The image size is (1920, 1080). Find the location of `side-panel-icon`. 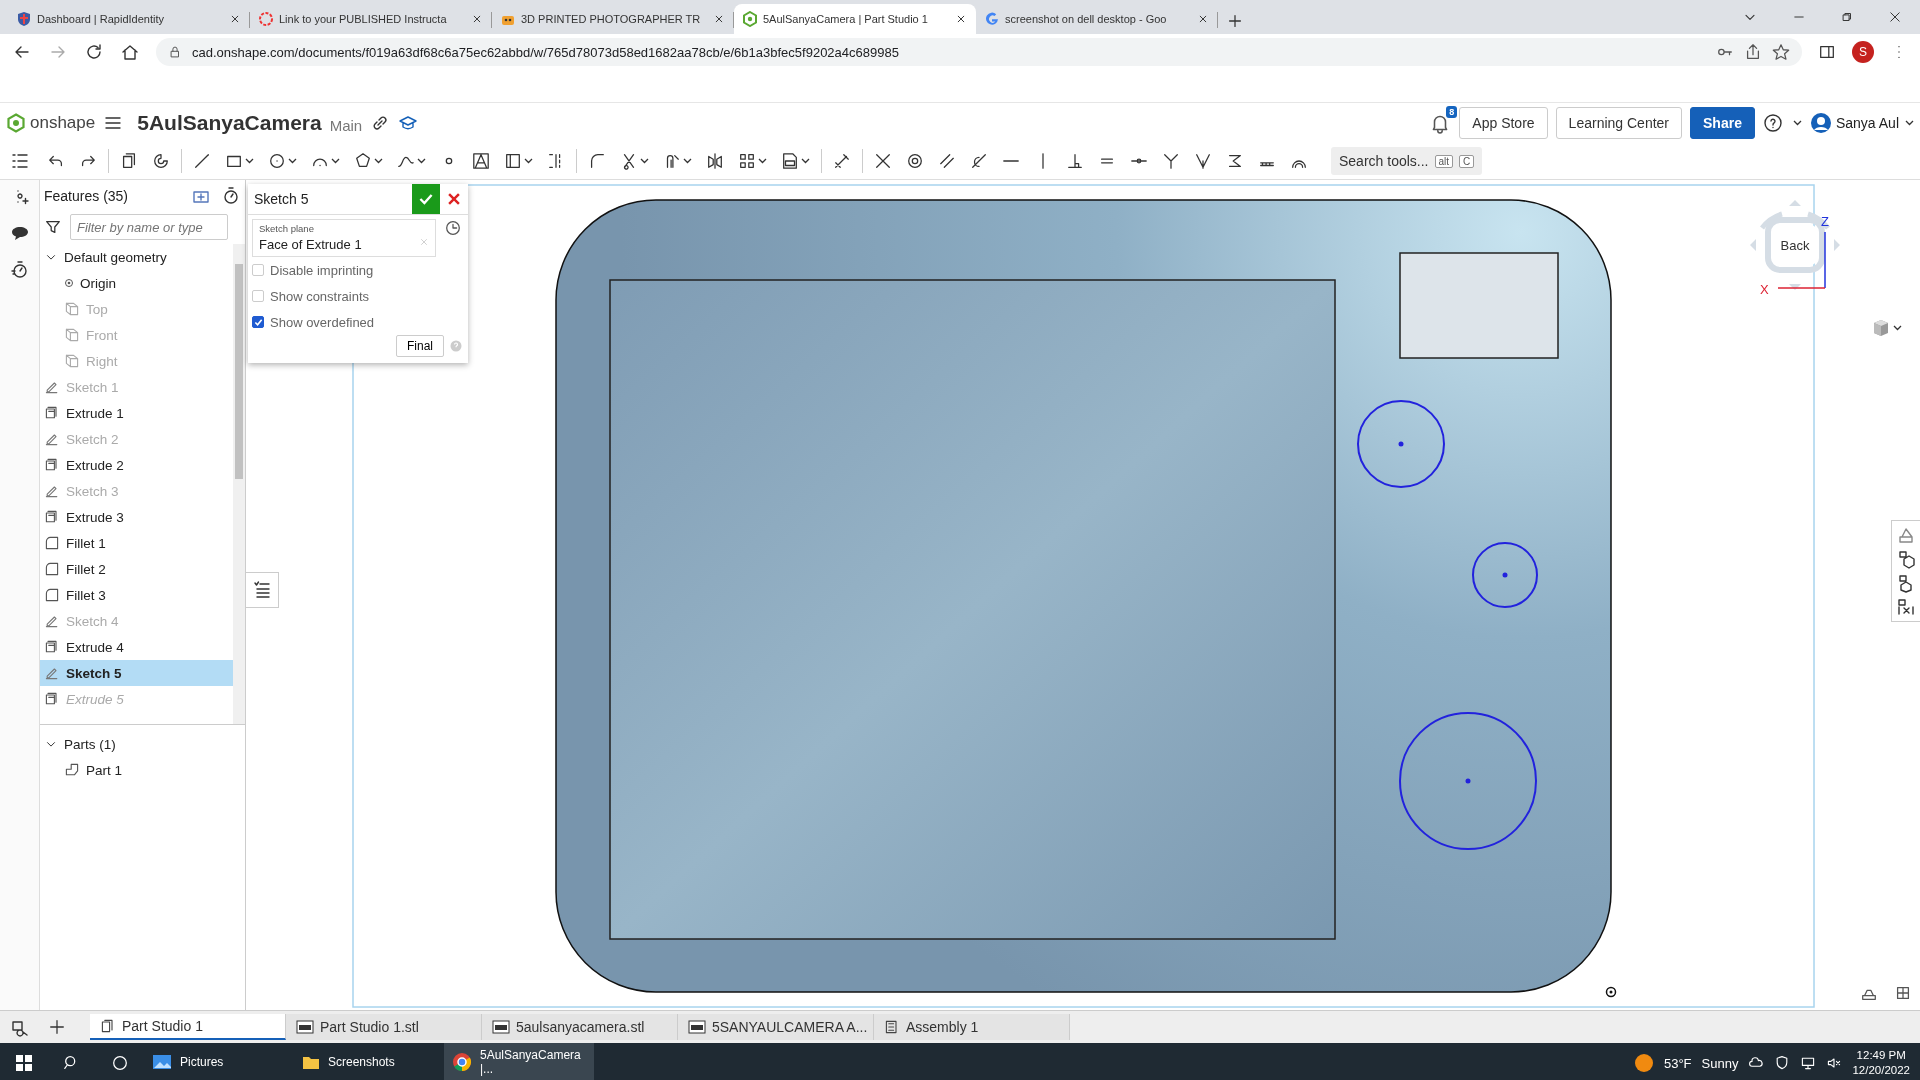

side-panel-icon is located at coordinates (1827, 52).